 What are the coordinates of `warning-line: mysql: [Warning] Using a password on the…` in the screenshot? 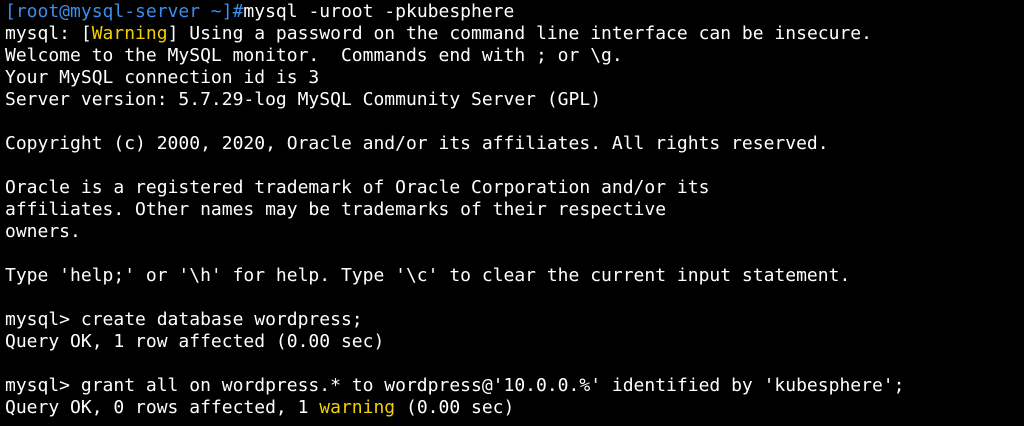 It's located at (514, 34).